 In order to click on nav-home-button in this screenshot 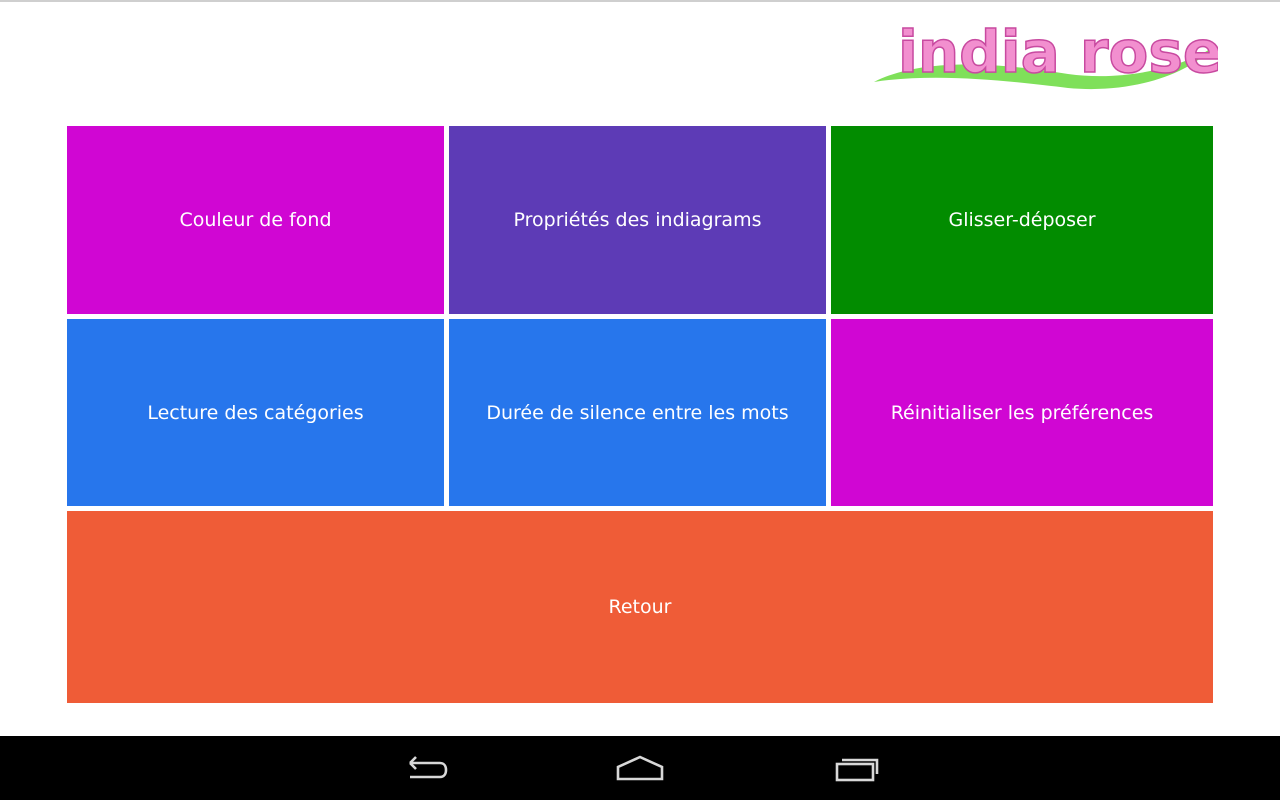, I will do `click(640, 768)`.